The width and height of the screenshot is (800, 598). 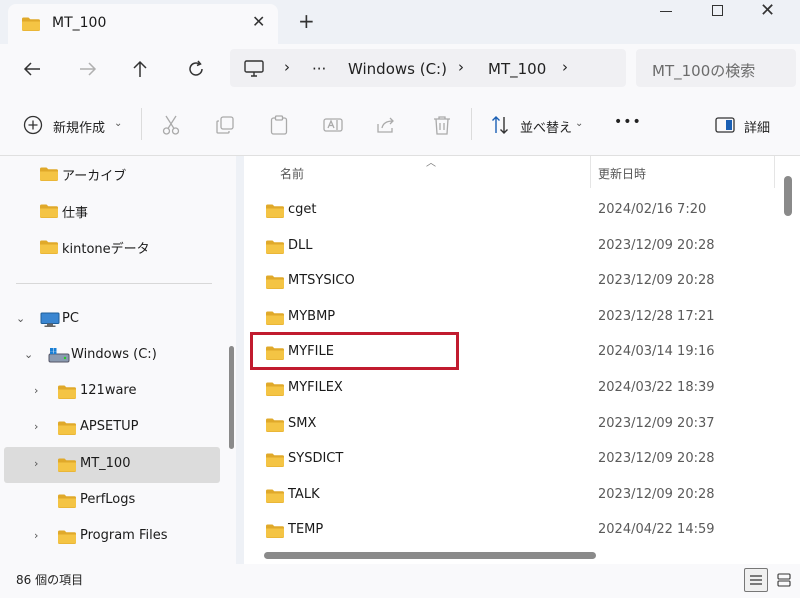 I want to click on refresh-button, so click(x=196, y=69).